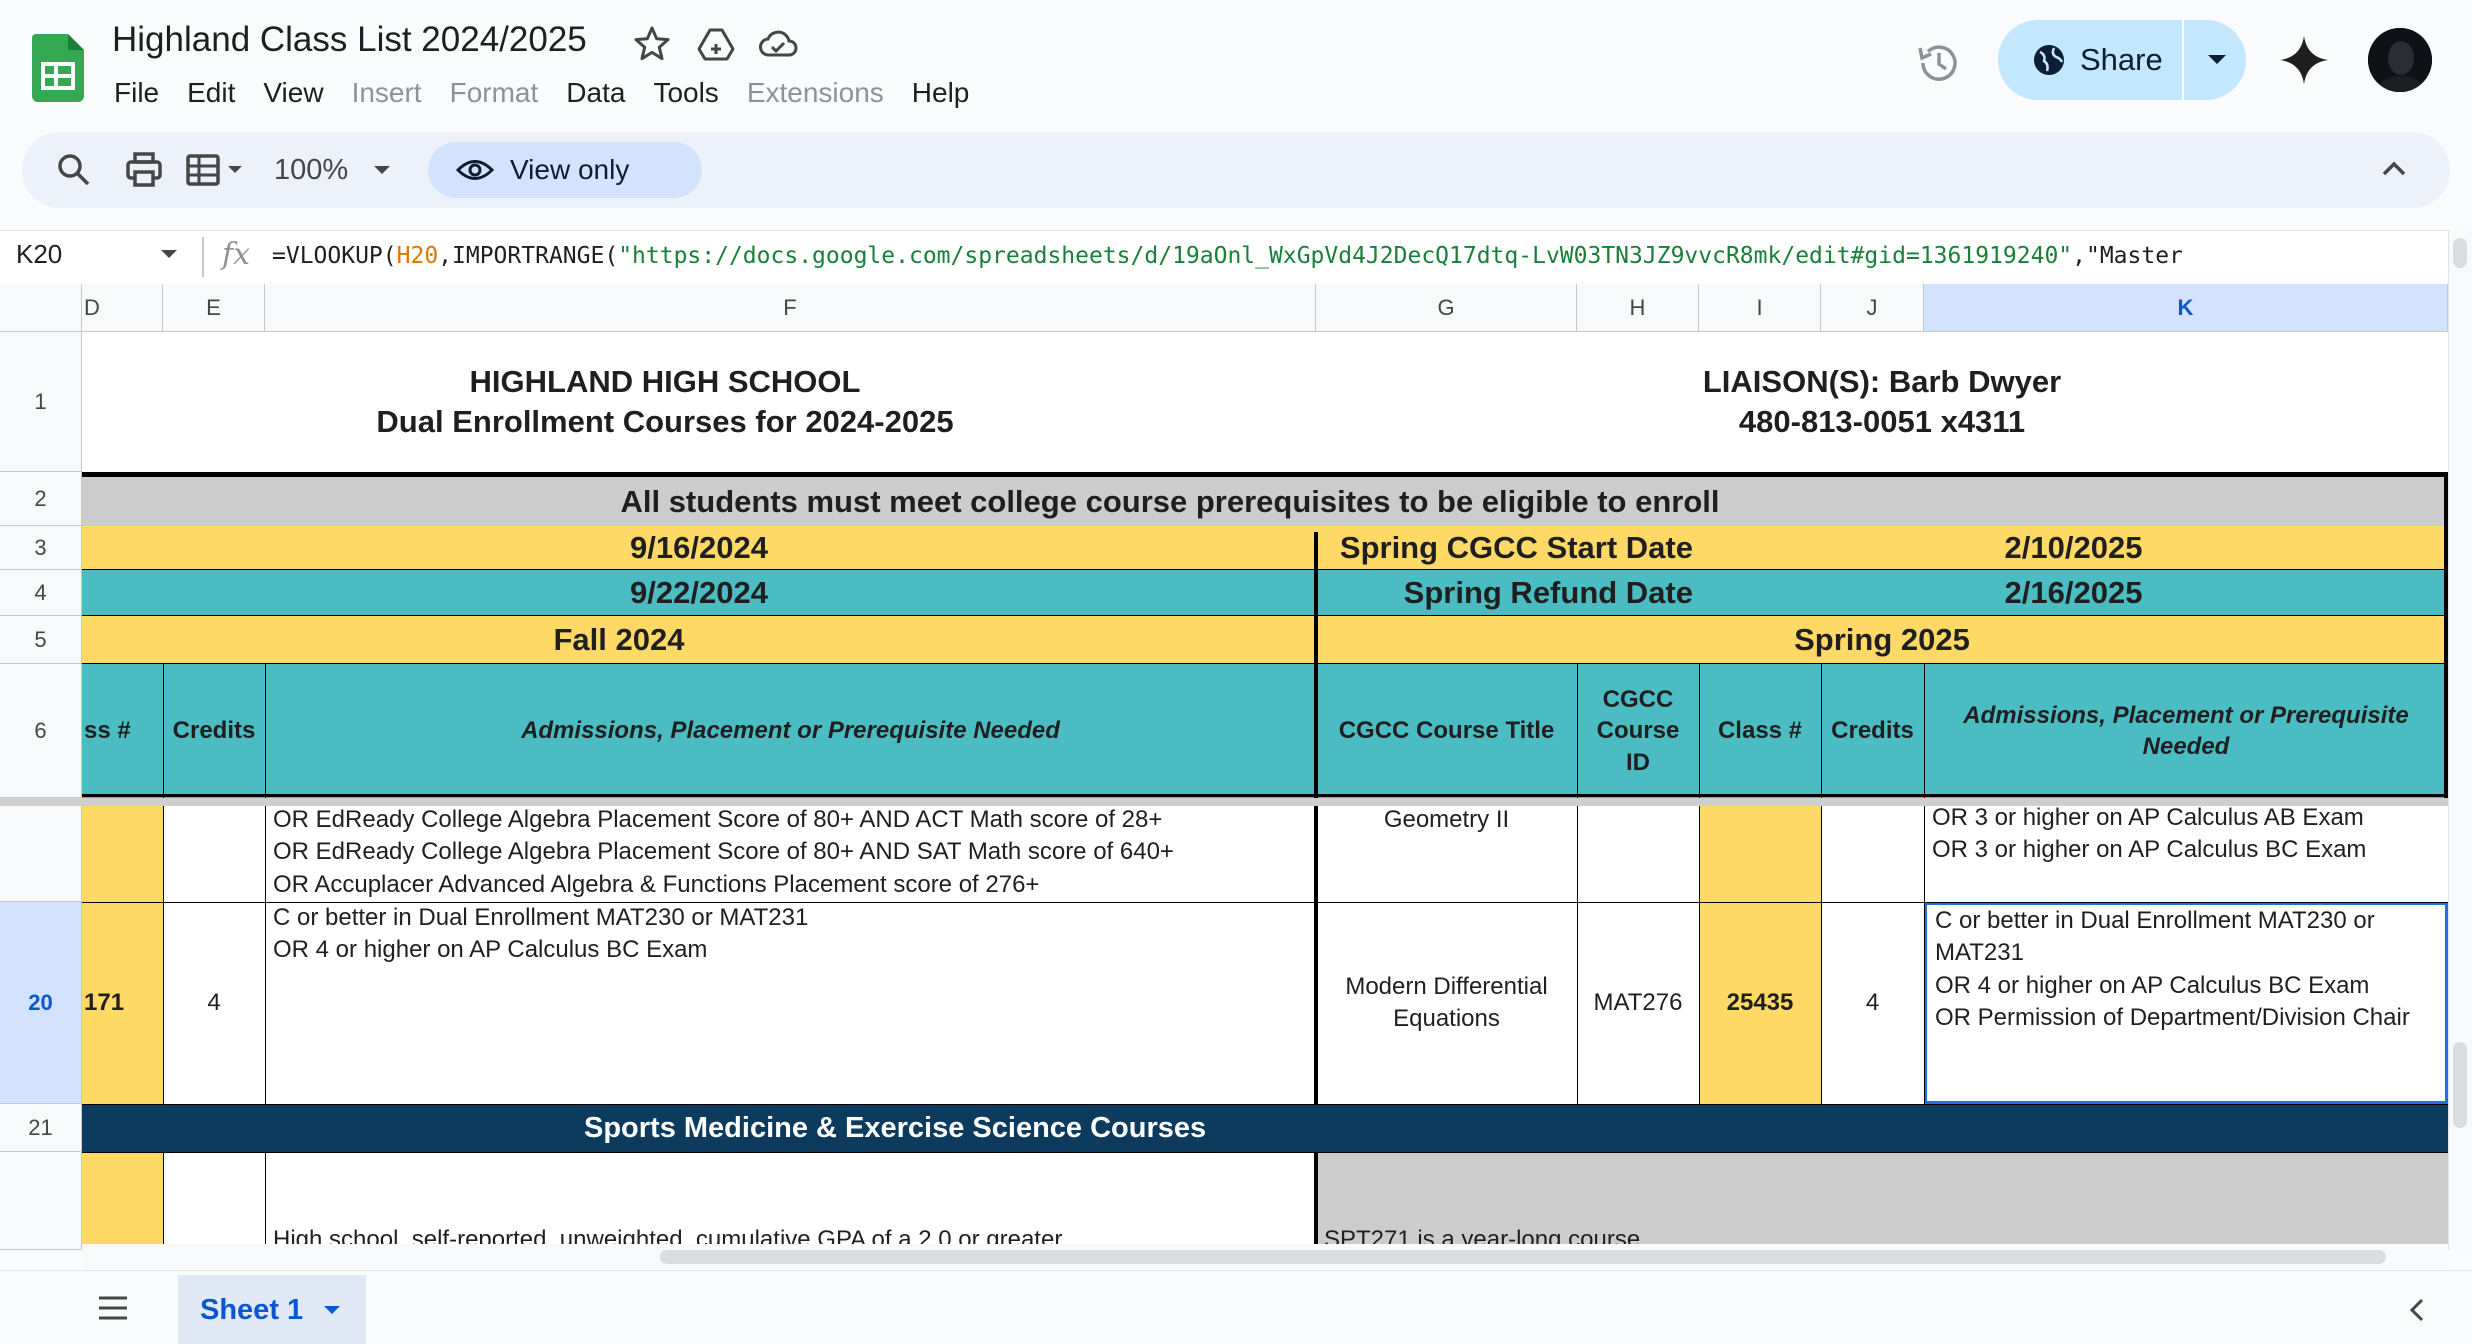  Describe the element at coordinates (790, 308) in the screenshot. I see `column-header-f: F` at that location.